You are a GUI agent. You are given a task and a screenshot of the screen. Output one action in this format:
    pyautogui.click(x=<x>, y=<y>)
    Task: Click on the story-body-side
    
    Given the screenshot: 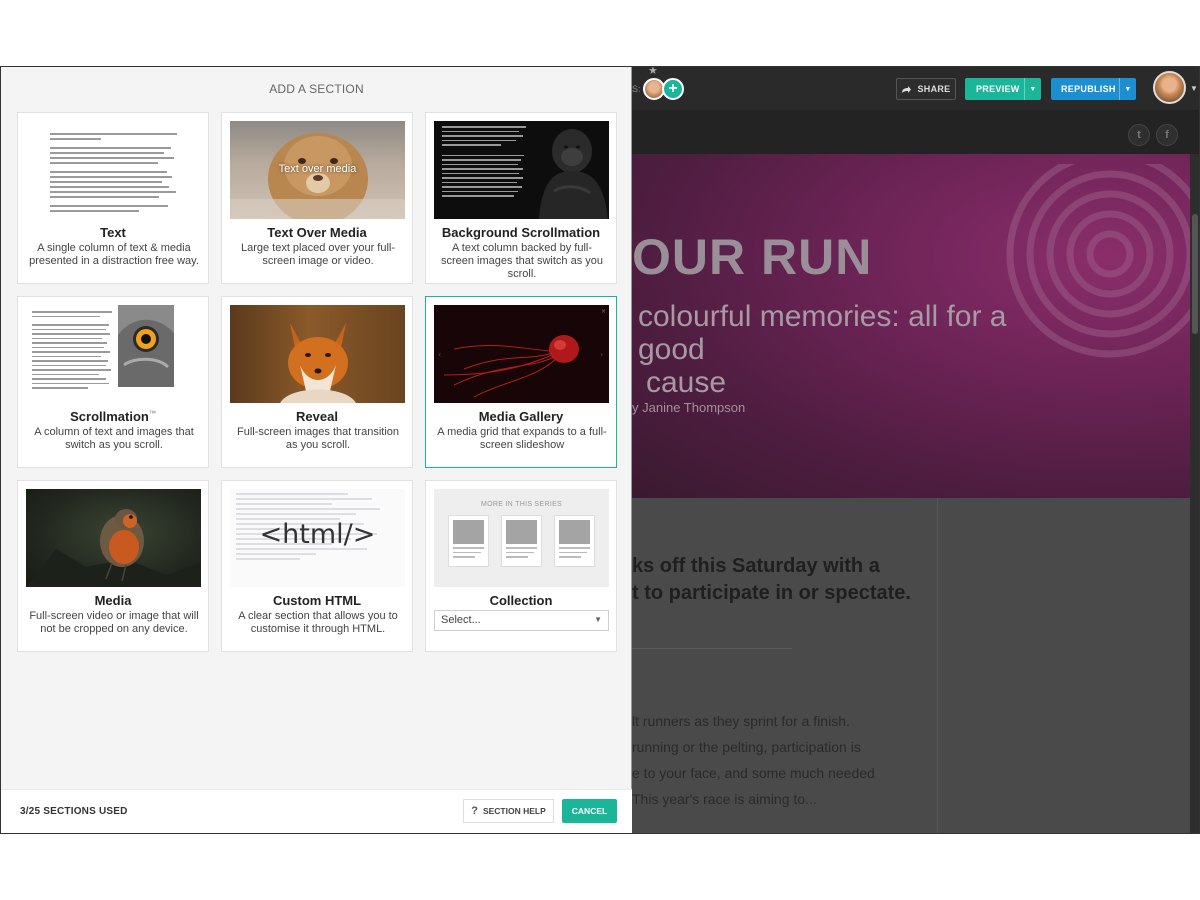 What is the action you would take?
    pyautogui.click(x=1063, y=666)
    